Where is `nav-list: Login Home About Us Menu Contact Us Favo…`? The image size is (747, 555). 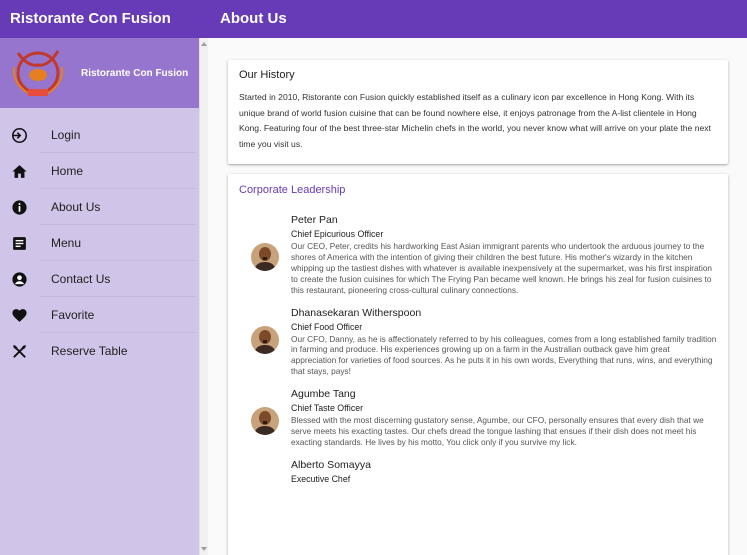
nav-list: Login Home About Us Menu Contact Us Favo… is located at coordinates (104, 243).